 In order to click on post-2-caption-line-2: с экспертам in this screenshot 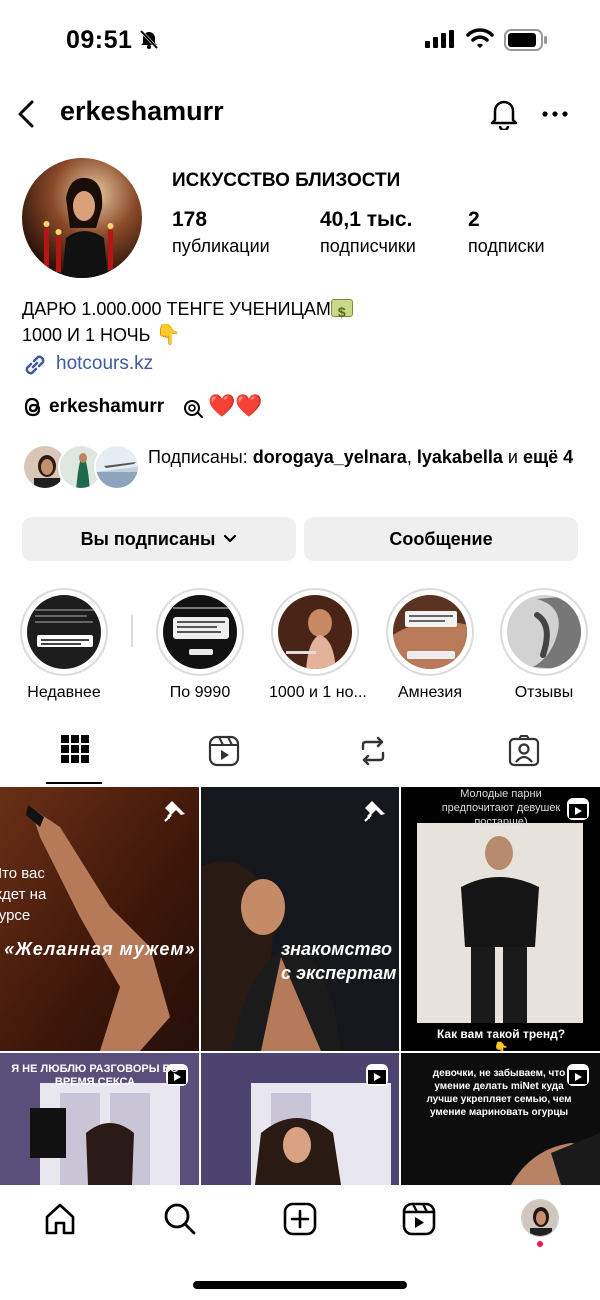, I will do `click(339, 973)`.